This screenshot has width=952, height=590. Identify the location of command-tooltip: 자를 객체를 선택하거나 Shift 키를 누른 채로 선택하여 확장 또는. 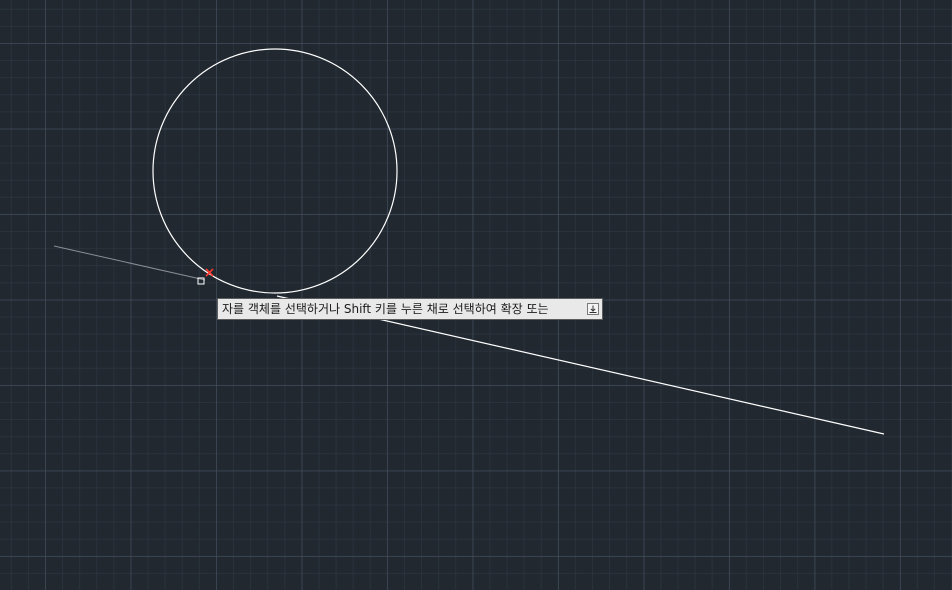
(410, 309).